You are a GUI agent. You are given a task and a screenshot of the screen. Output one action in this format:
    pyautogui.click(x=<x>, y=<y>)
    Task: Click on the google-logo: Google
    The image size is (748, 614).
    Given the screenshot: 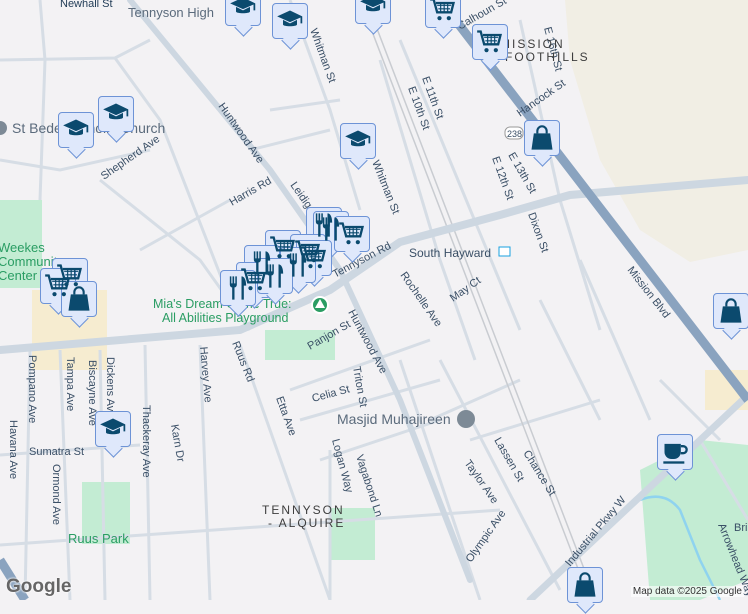 What is the action you would take?
    pyautogui.click(x=39, y=586)
    